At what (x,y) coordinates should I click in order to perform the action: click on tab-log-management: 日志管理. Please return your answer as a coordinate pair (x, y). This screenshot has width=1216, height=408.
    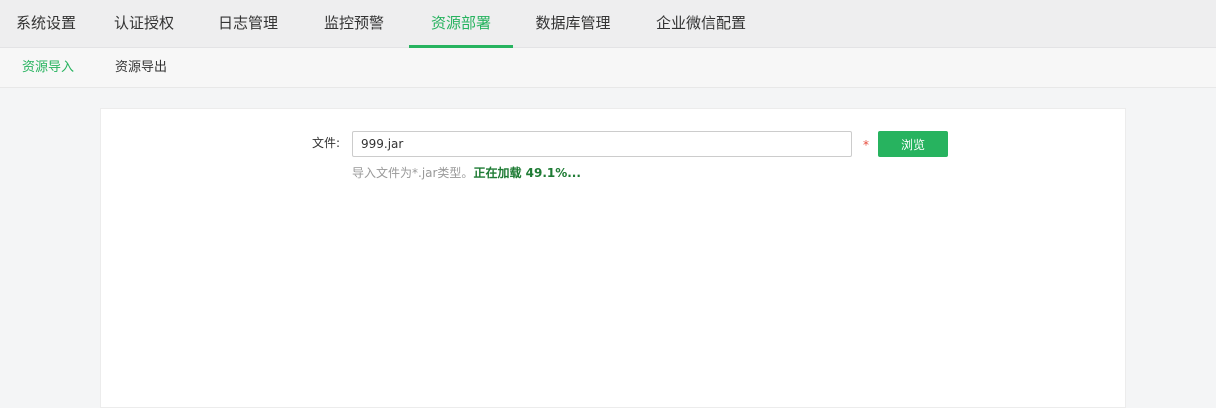
    Looking at the image, I should click on (248, 24).